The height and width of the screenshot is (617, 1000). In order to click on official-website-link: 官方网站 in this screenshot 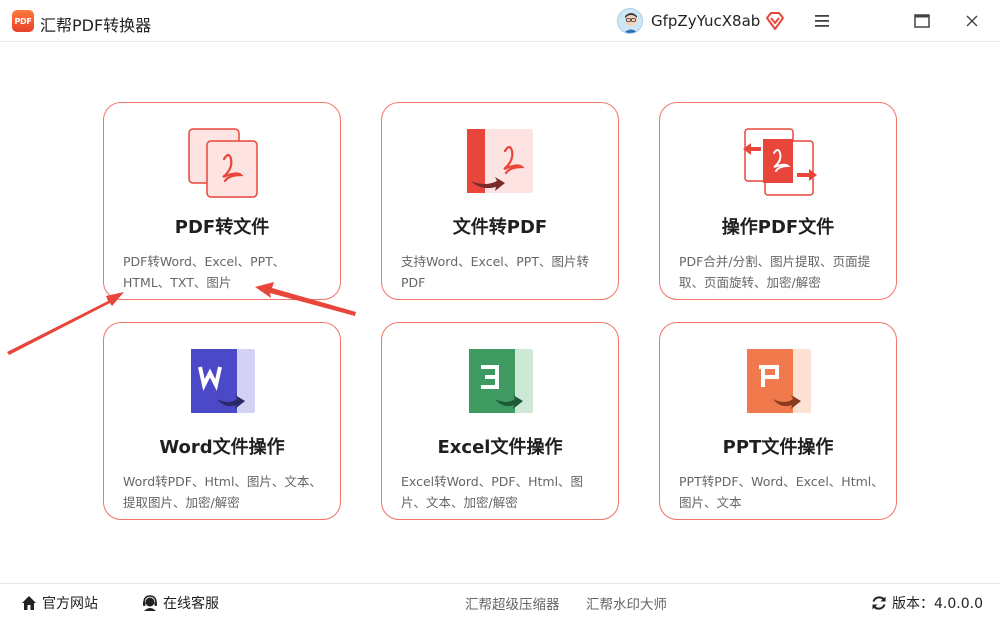, I will do `click(59, 603)`.